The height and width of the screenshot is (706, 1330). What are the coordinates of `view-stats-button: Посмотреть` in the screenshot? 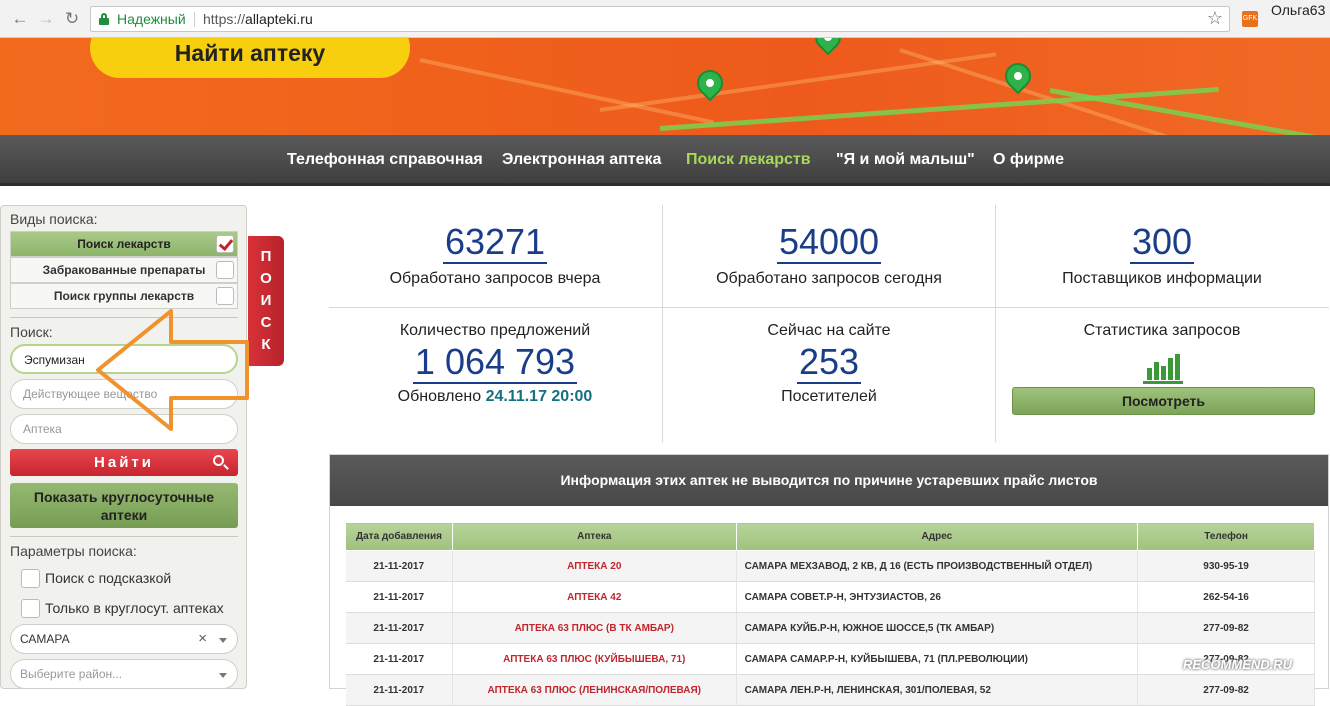 It's located at (1163, 401).